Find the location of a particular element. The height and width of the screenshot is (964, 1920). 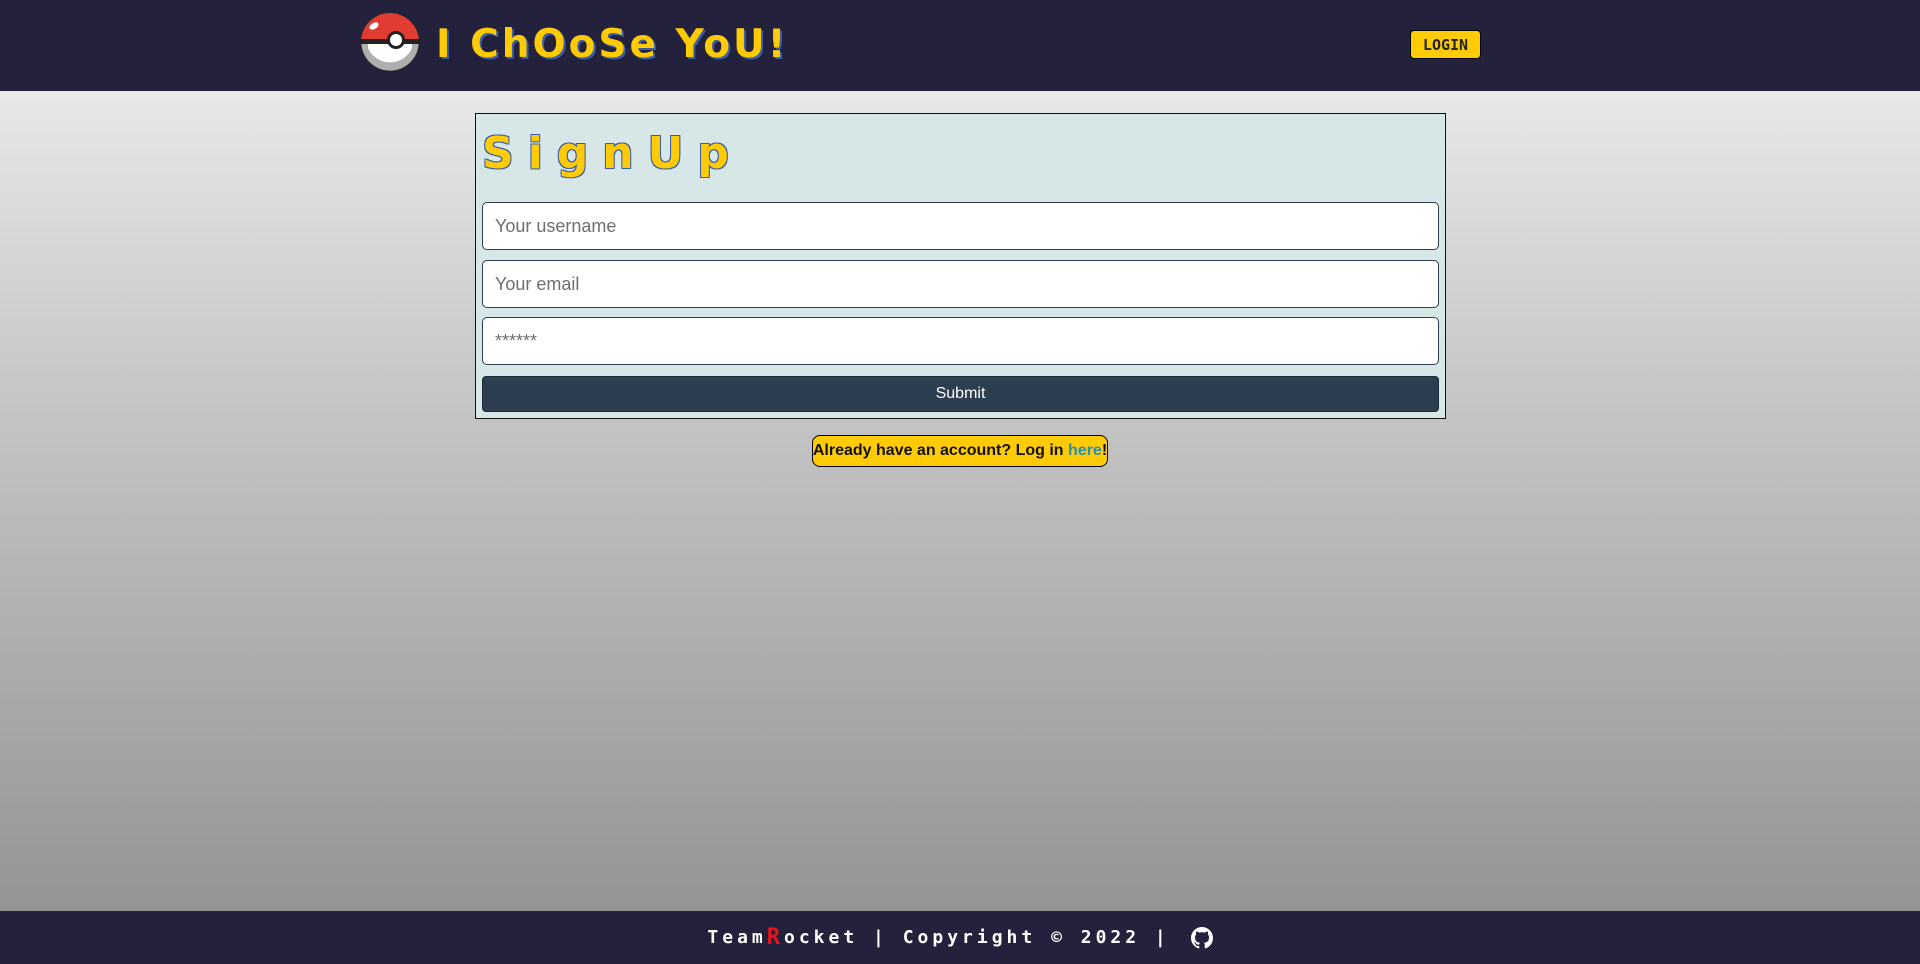

footer: Team R ocket | Copyright © 2022 | is located at coordinates (960, 937).